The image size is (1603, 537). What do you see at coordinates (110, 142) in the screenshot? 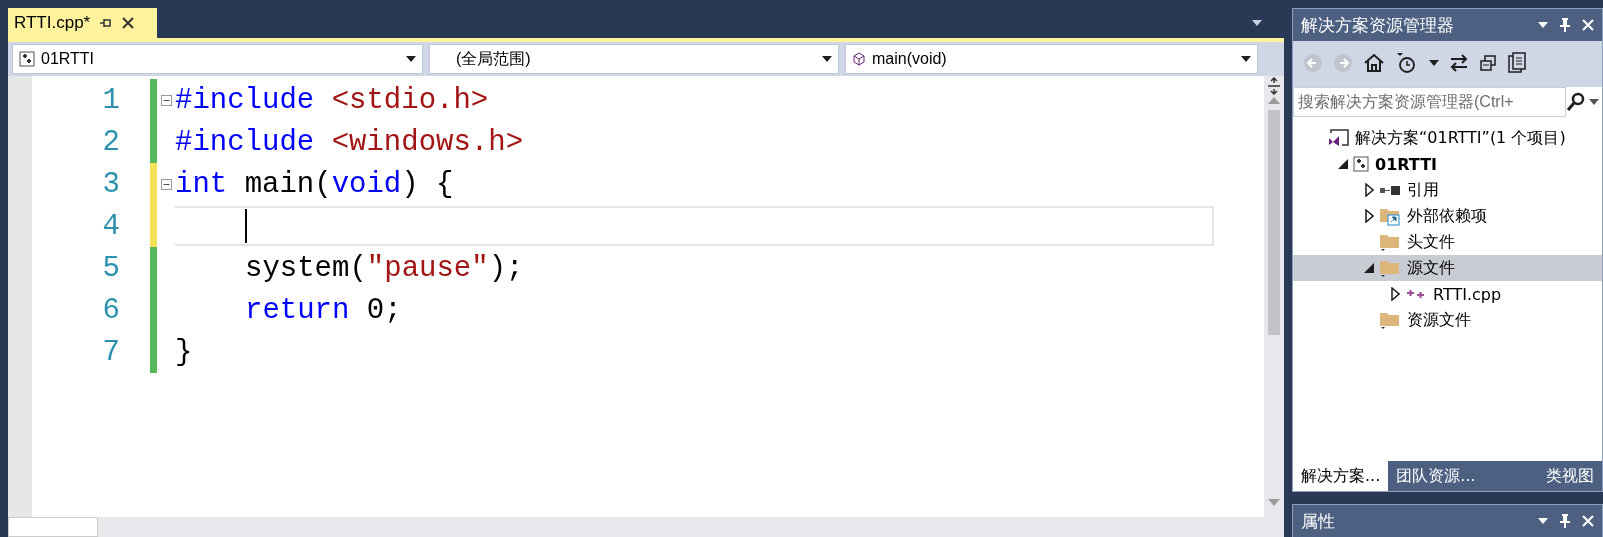
I see `line-number: 2` at bounding box center [110, 142].